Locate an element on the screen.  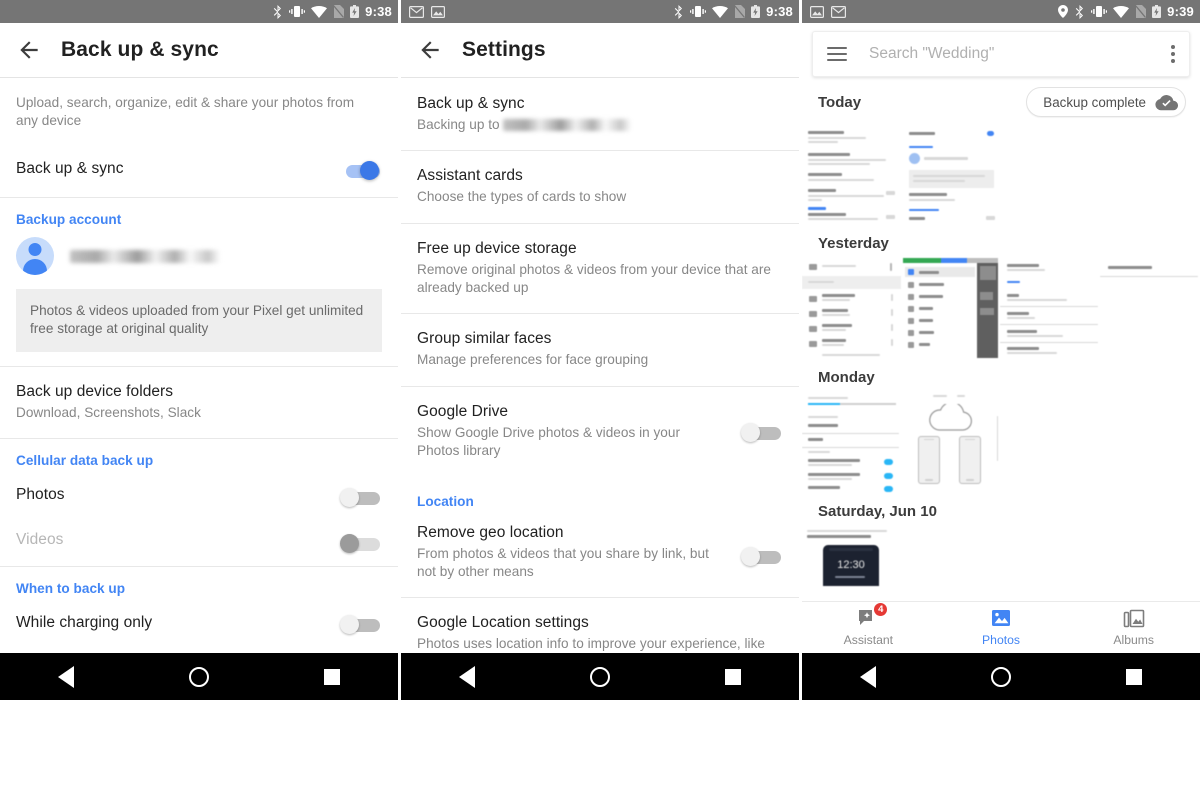
toggle-back-up-and-sync is located at coordinates (360, 170).